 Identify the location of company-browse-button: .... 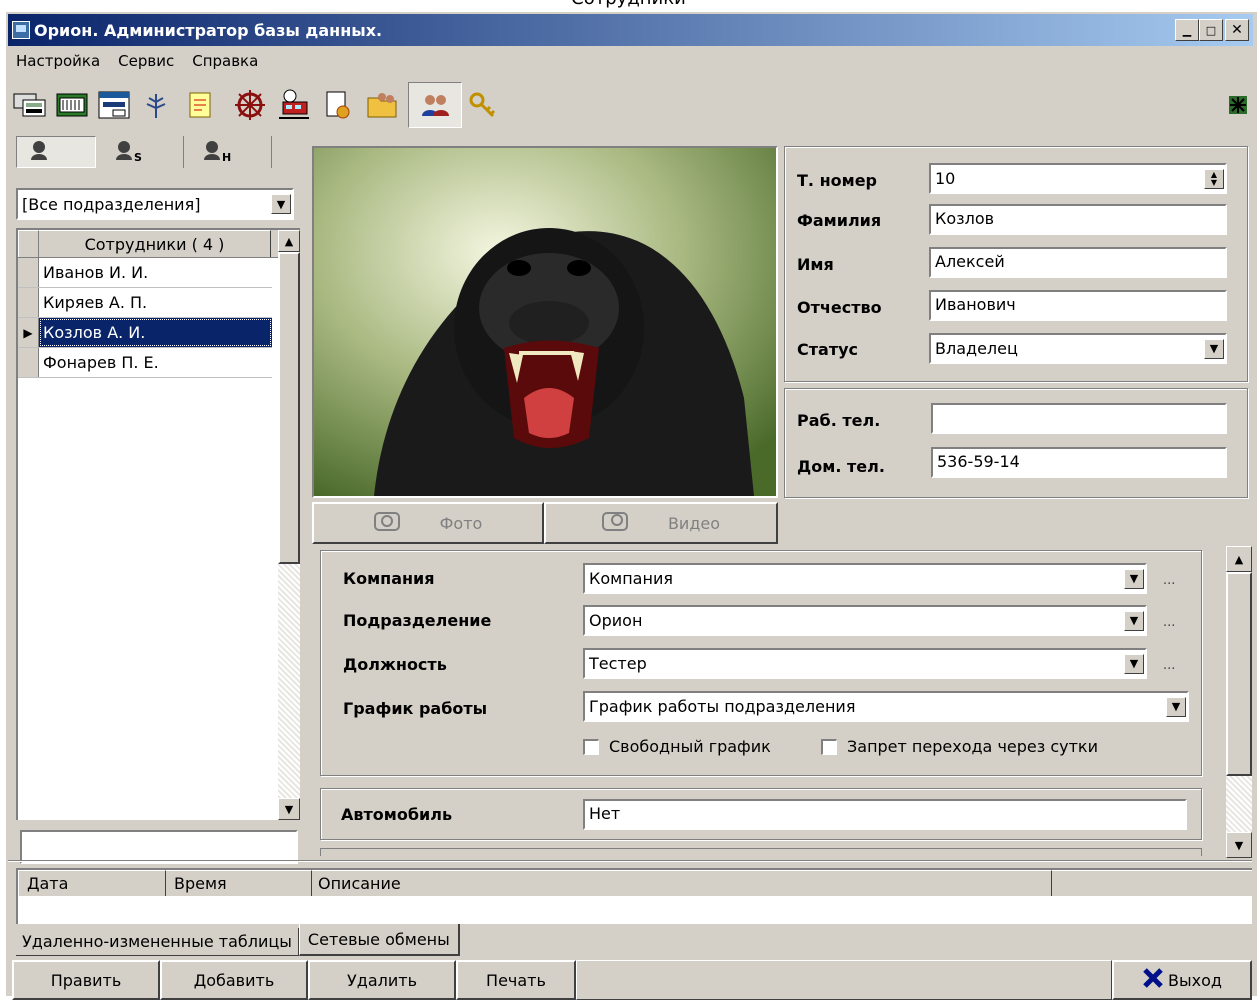
(1169, 580).